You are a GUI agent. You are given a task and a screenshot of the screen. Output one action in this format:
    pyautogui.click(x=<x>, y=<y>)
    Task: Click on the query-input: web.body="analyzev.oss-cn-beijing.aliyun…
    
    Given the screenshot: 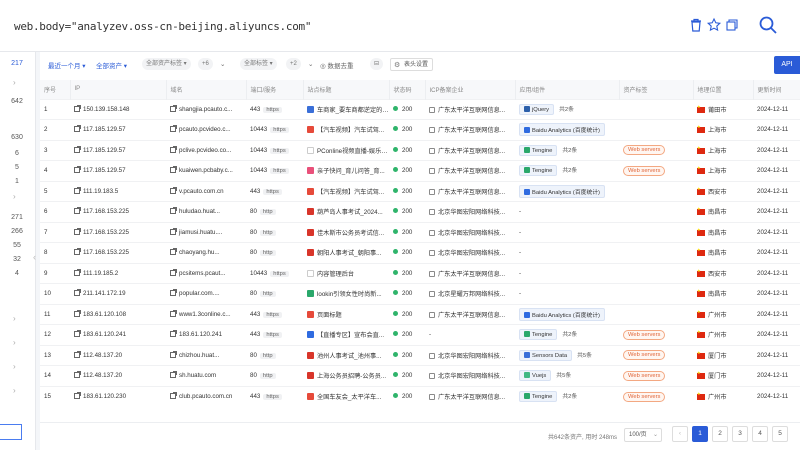 What is the action you would take?
    pyautogui.click(x=162, y=26)
    